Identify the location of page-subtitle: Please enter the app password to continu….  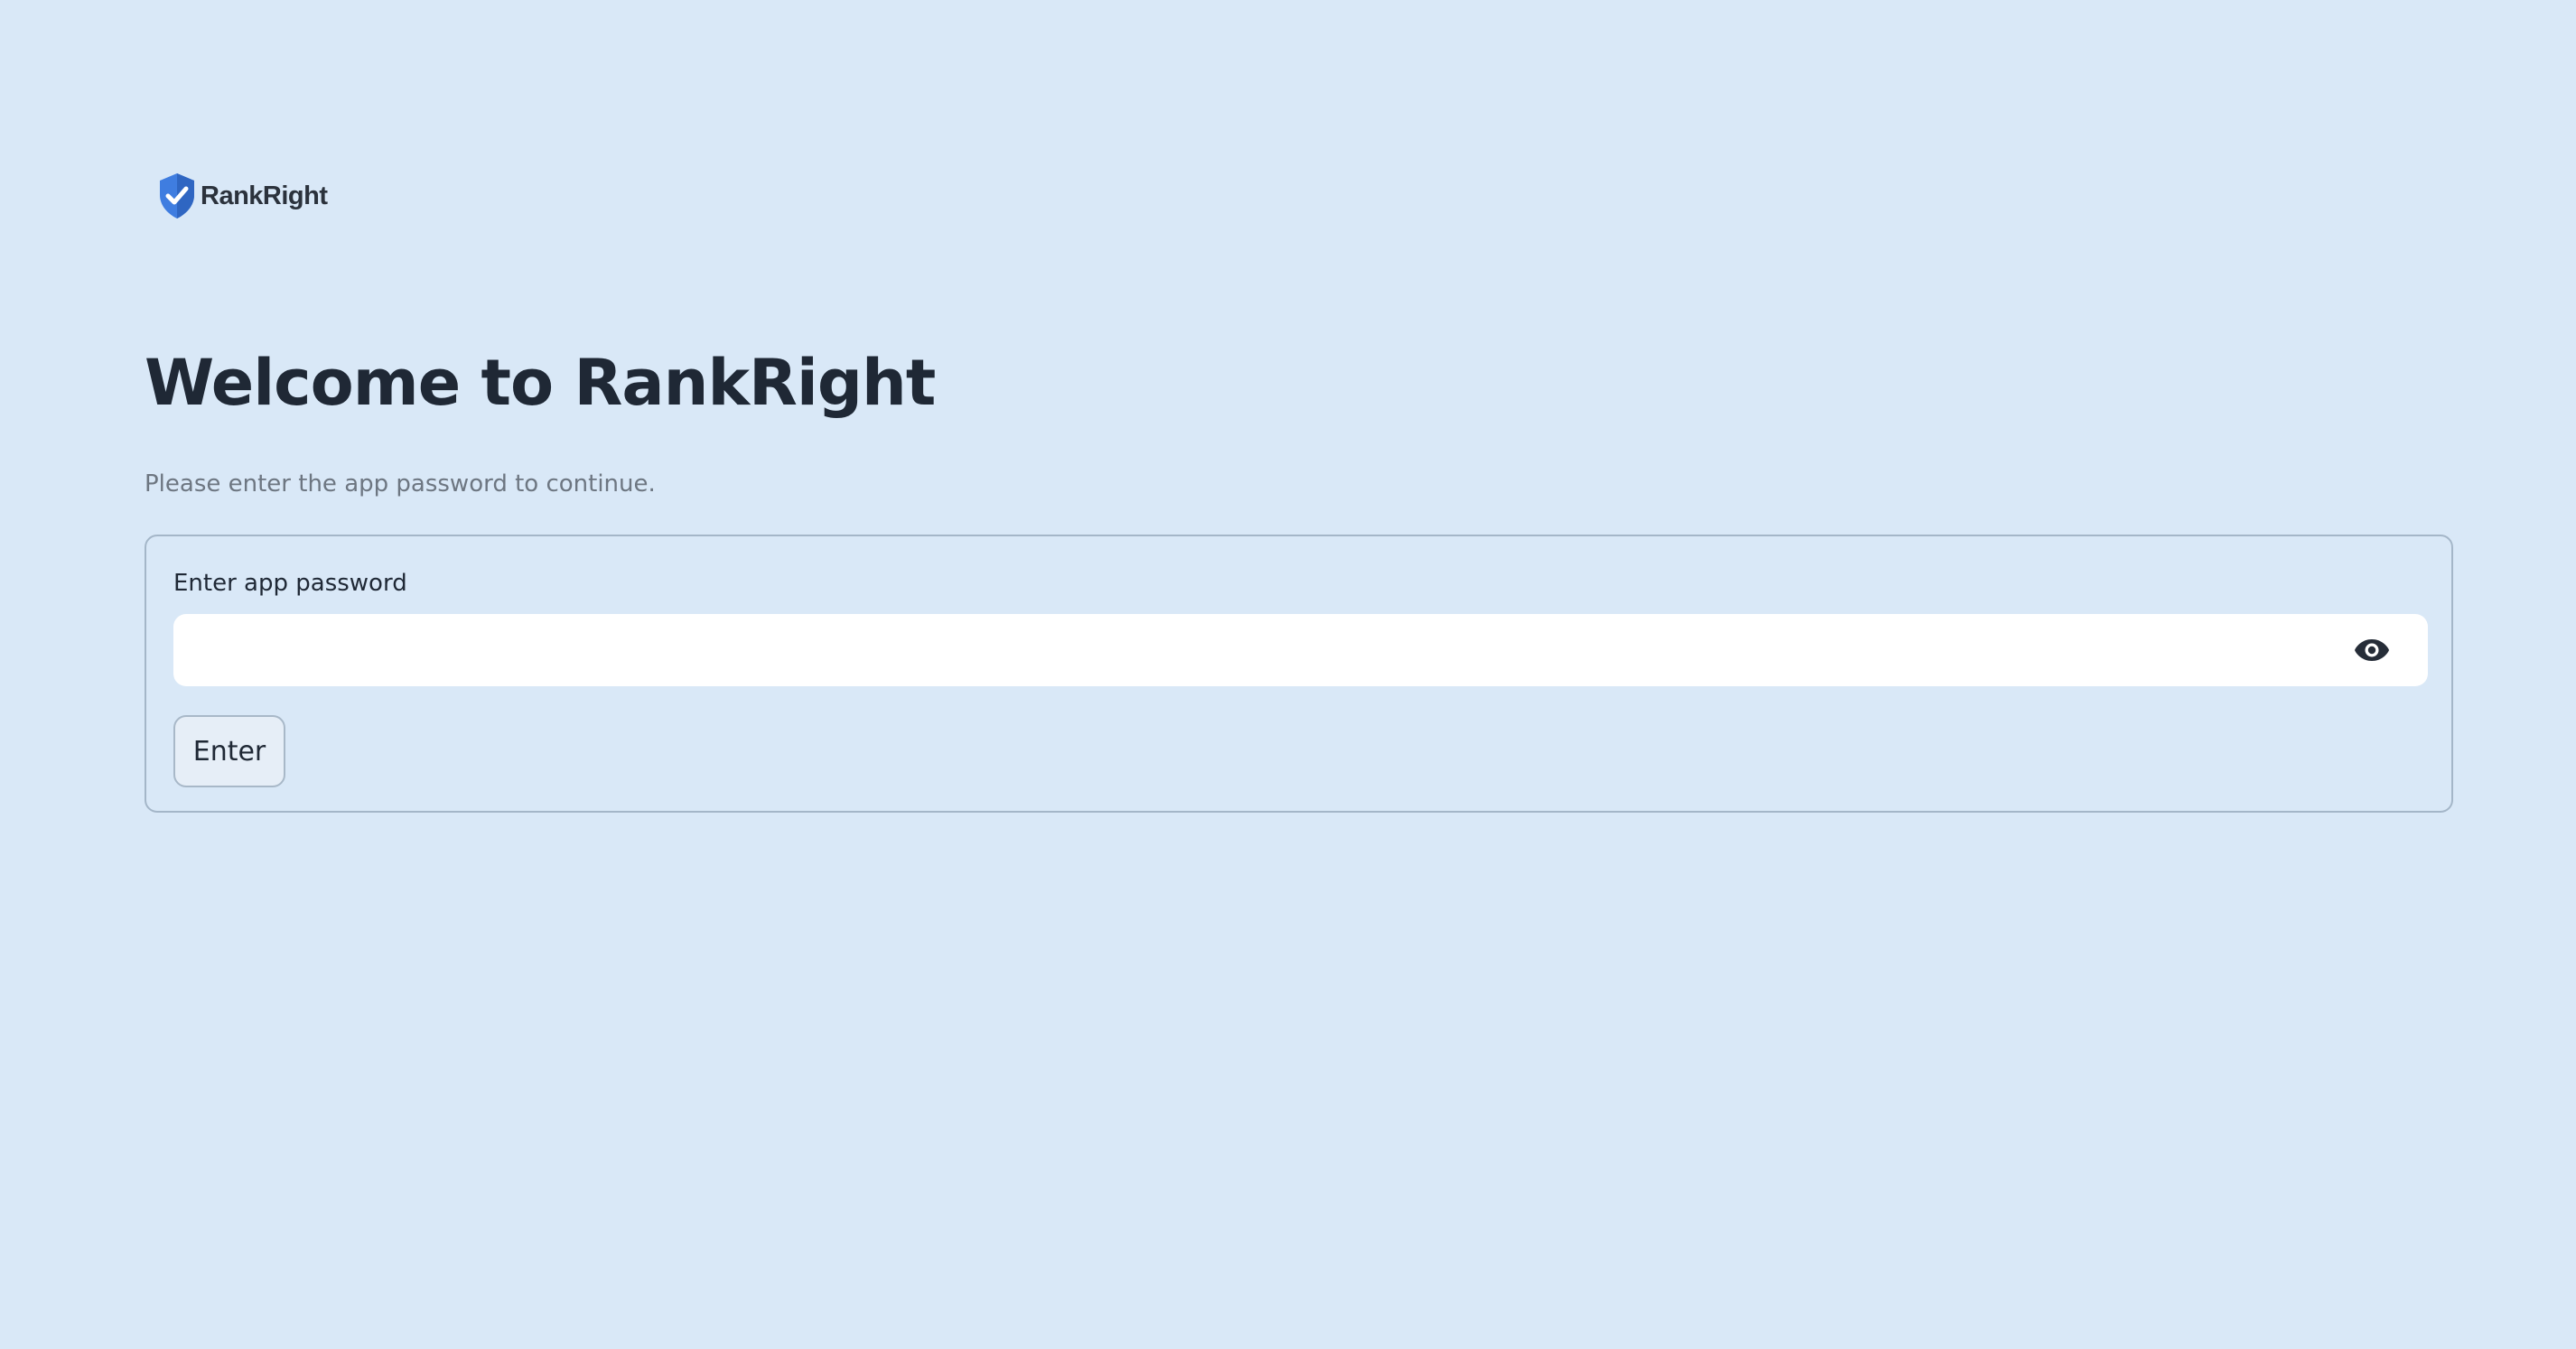
(401, 484).